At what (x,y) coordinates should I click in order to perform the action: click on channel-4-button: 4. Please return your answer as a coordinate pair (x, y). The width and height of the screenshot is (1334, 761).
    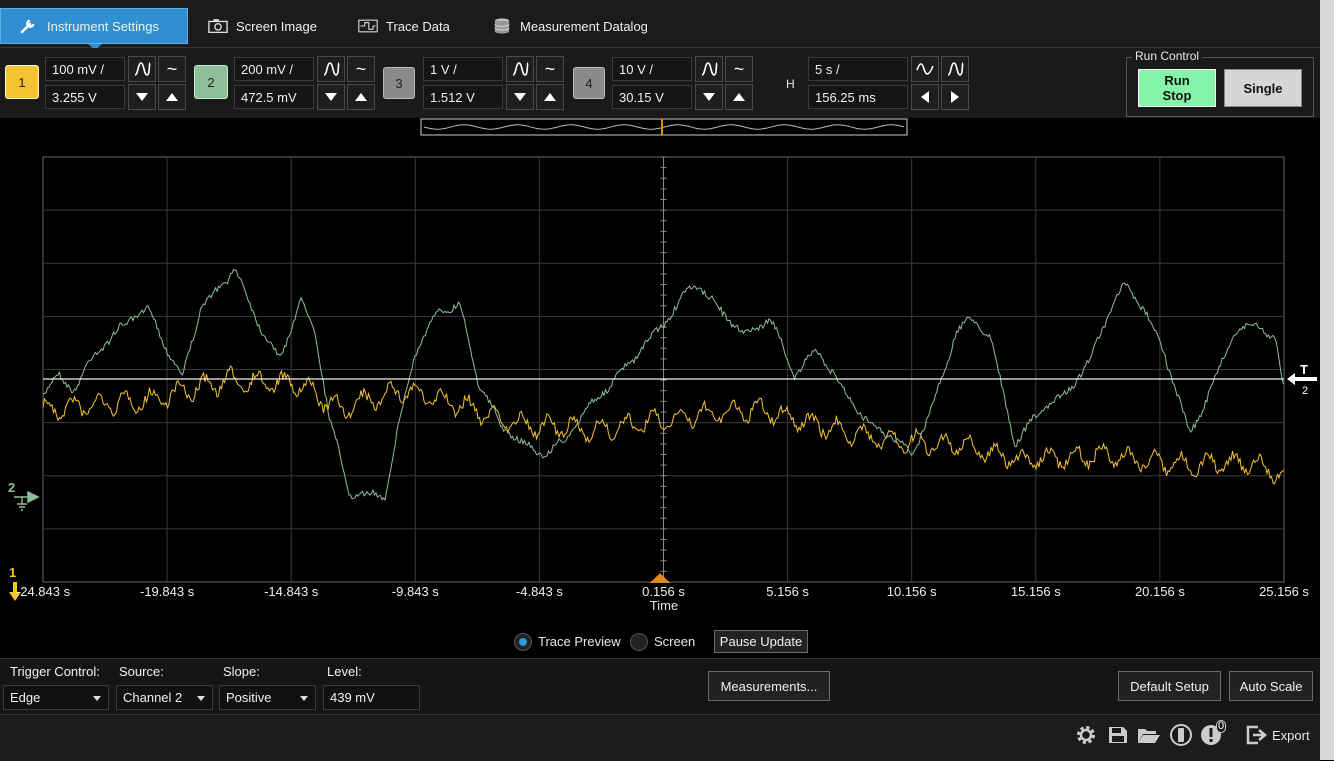
    Looking at the image, I should click on (589, 83).